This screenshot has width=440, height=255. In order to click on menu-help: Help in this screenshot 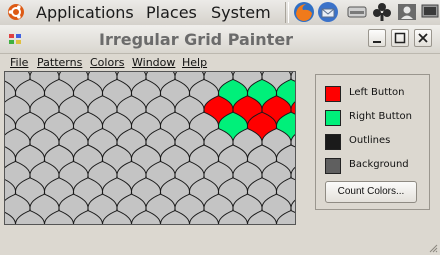, I will do `click(194, 62)`.